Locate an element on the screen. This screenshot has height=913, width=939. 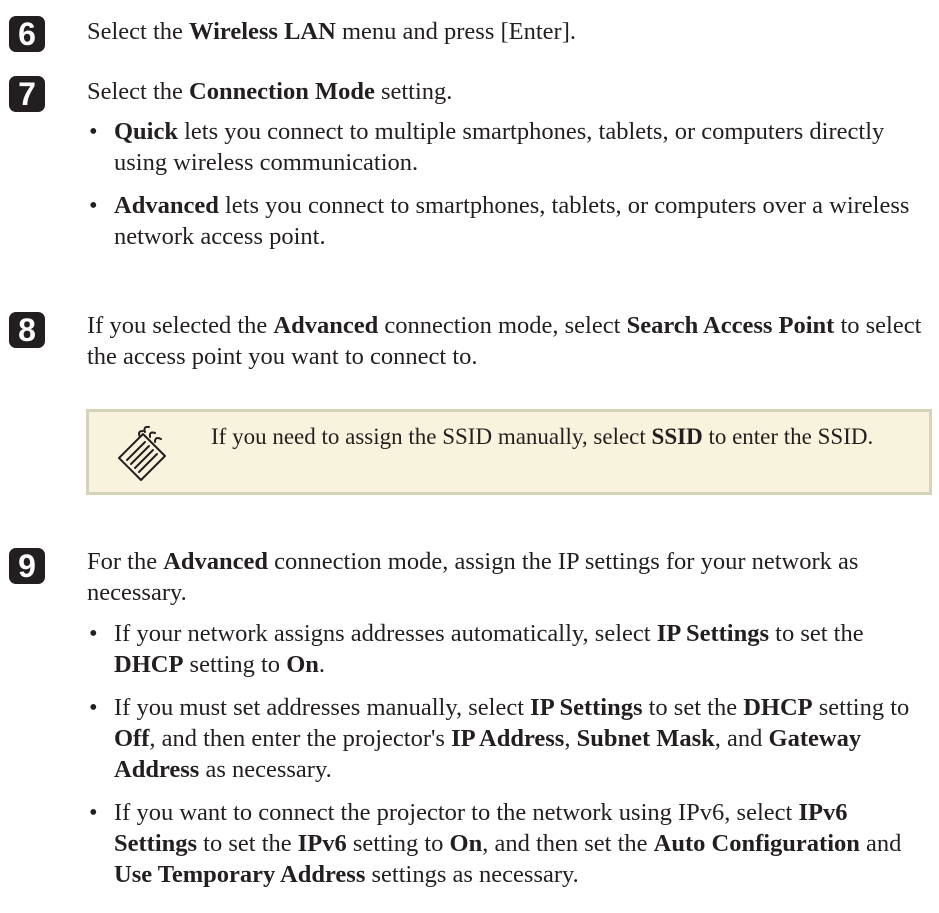
note-pad-pencil-icon is located at coordinates (142, 453).